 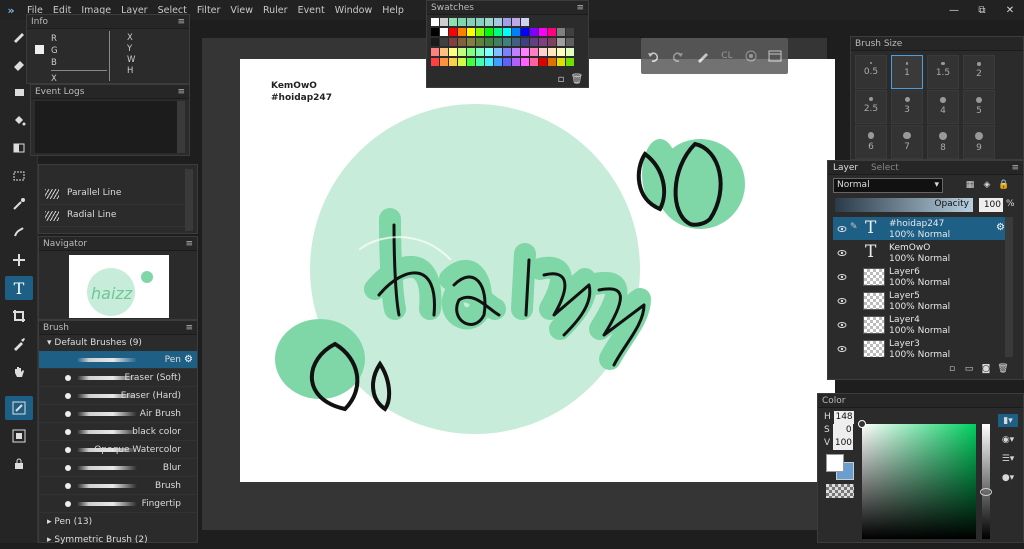 I want to click on gear-icon: ⚙, so click(x=188, y=359).